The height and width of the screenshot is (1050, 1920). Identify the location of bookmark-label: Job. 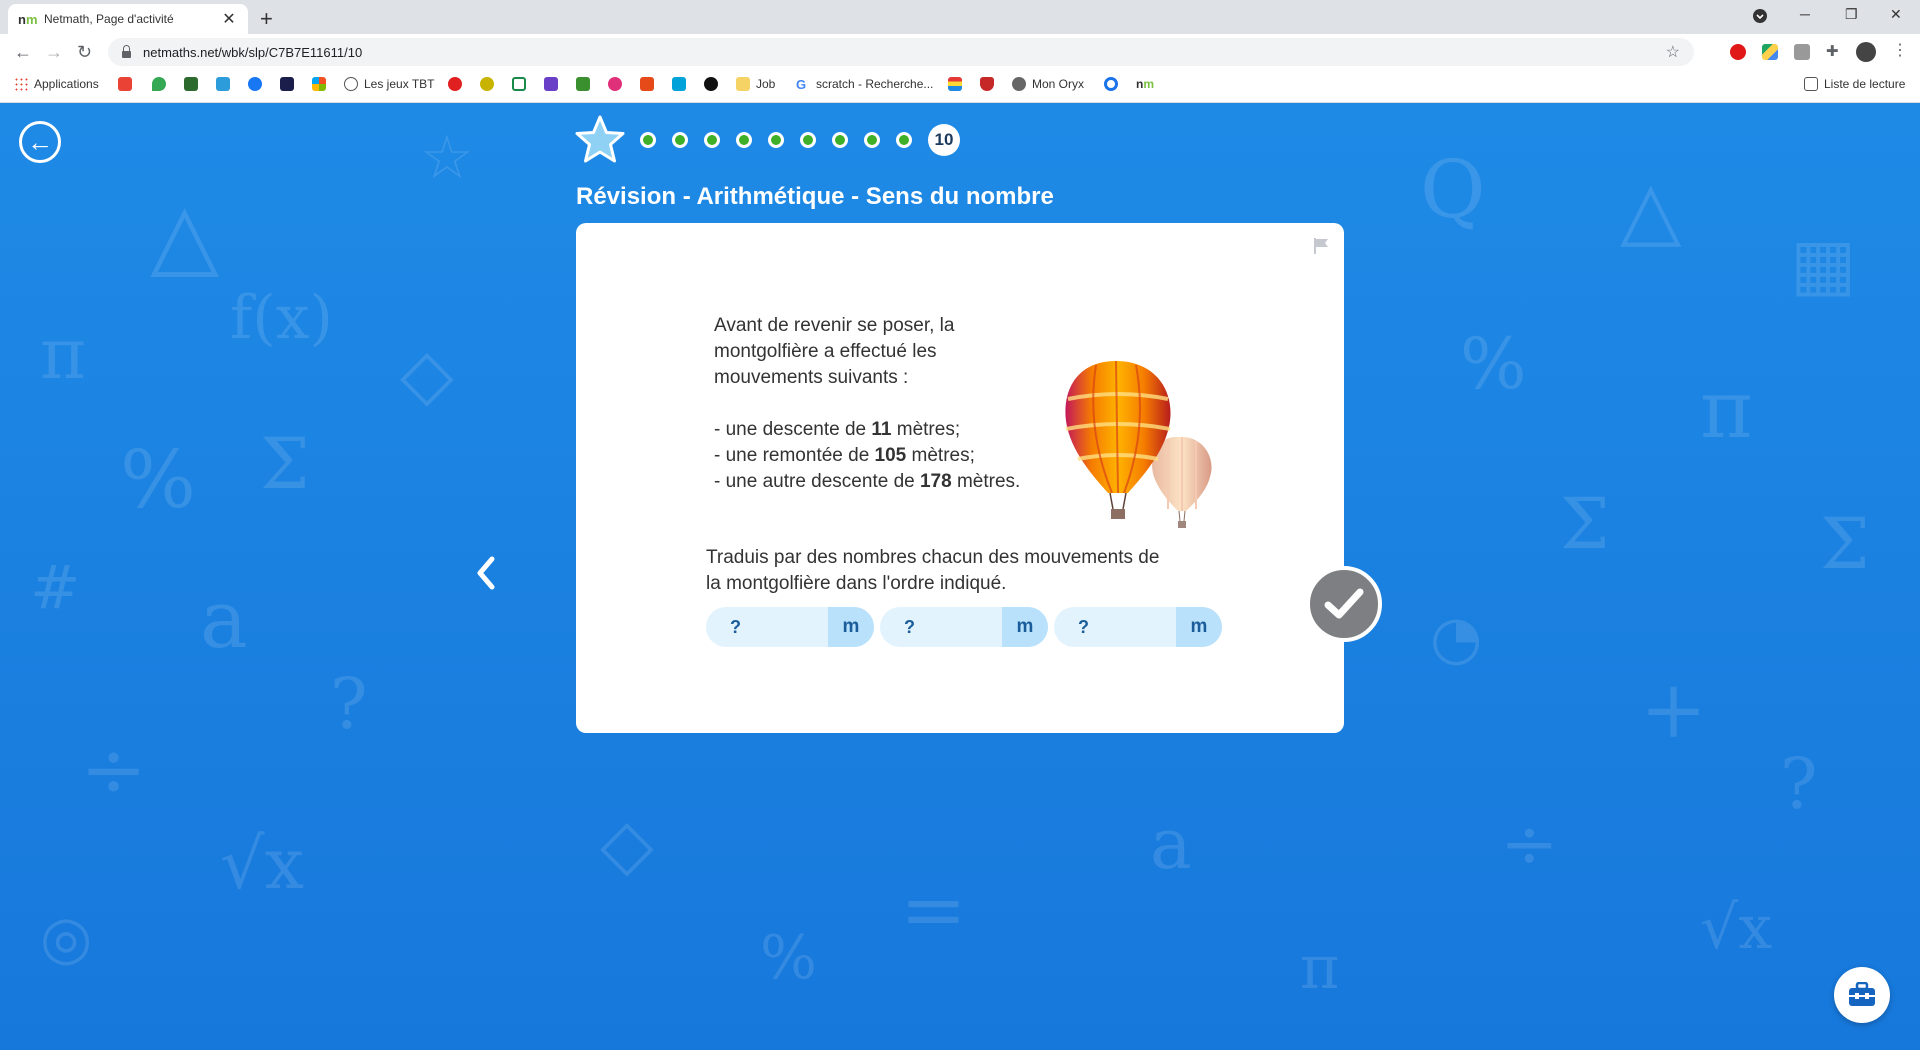
(766, 84).